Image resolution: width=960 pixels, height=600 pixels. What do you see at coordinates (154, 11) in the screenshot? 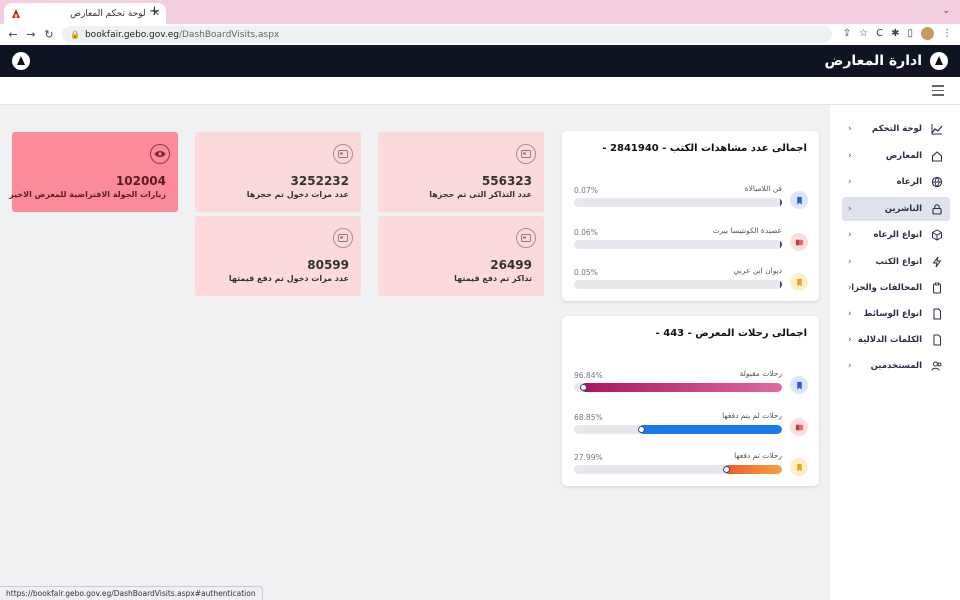
I see `new-tab-icon: +` at bounding box center [154, 11].